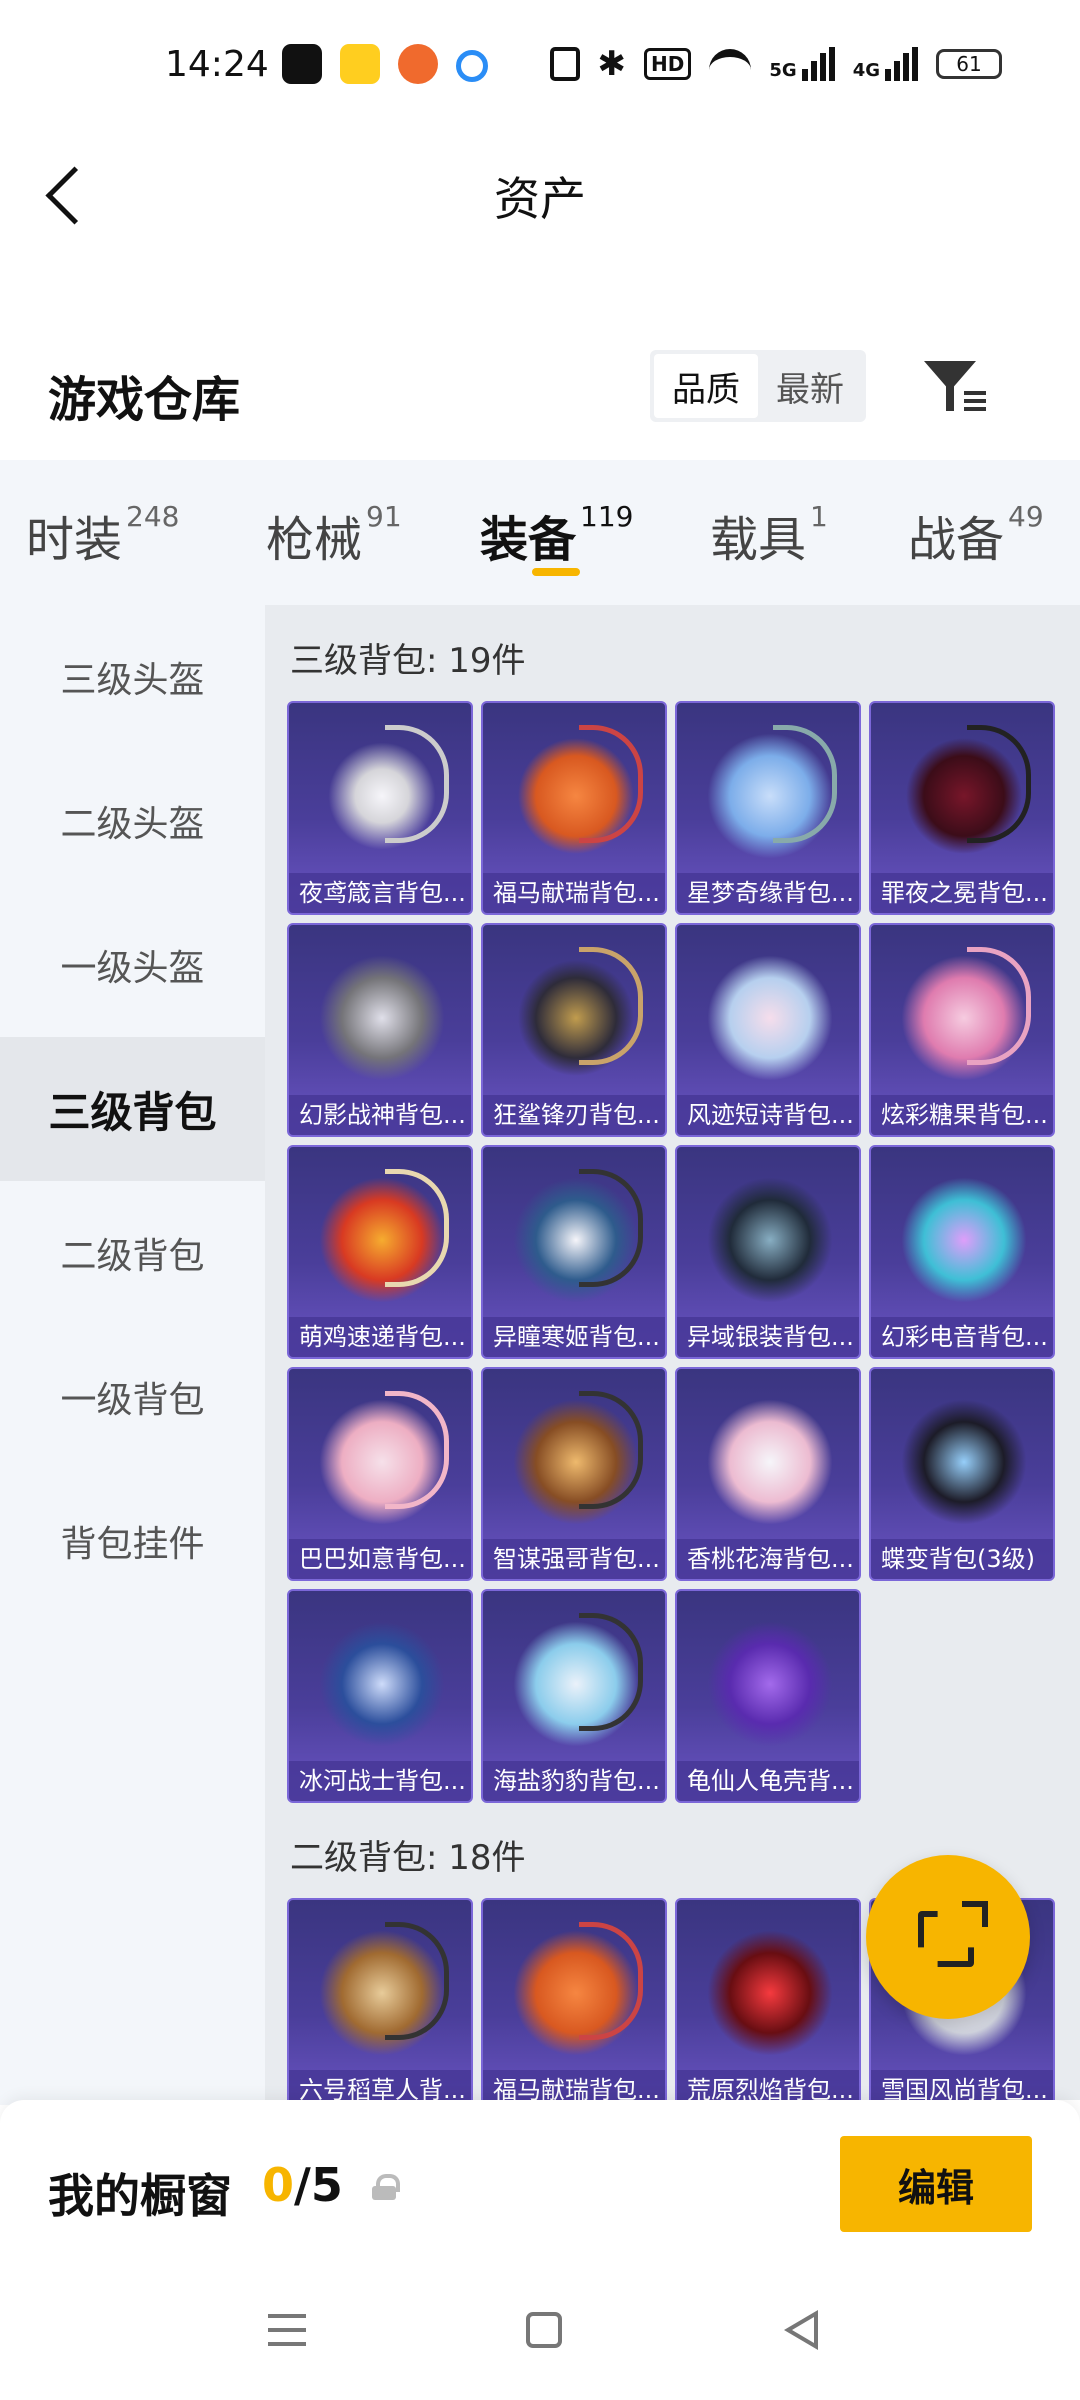 The height and width of the screenshot is (2400, 1080). I want to click on sidebar-item-backpack-charm: 背包挂件, so click(132, 1541).